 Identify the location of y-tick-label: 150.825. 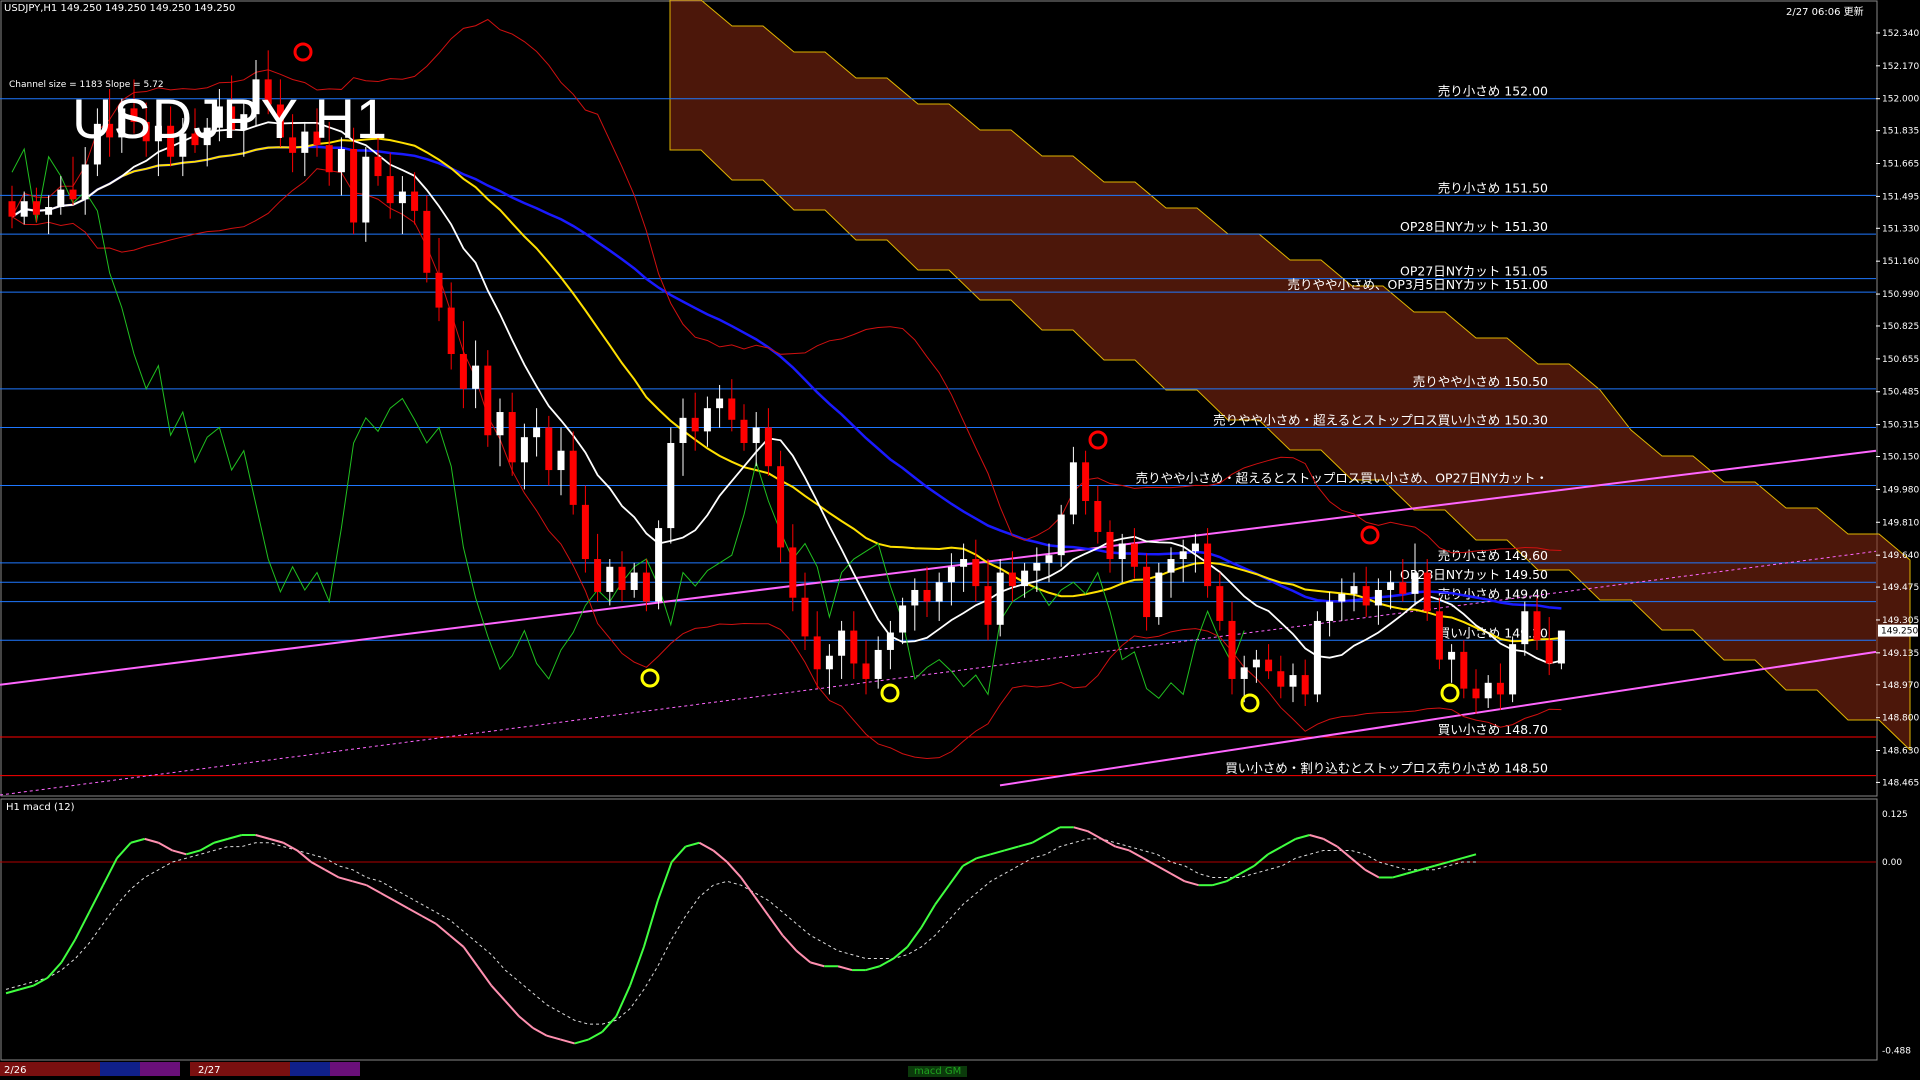
(1900, 327).